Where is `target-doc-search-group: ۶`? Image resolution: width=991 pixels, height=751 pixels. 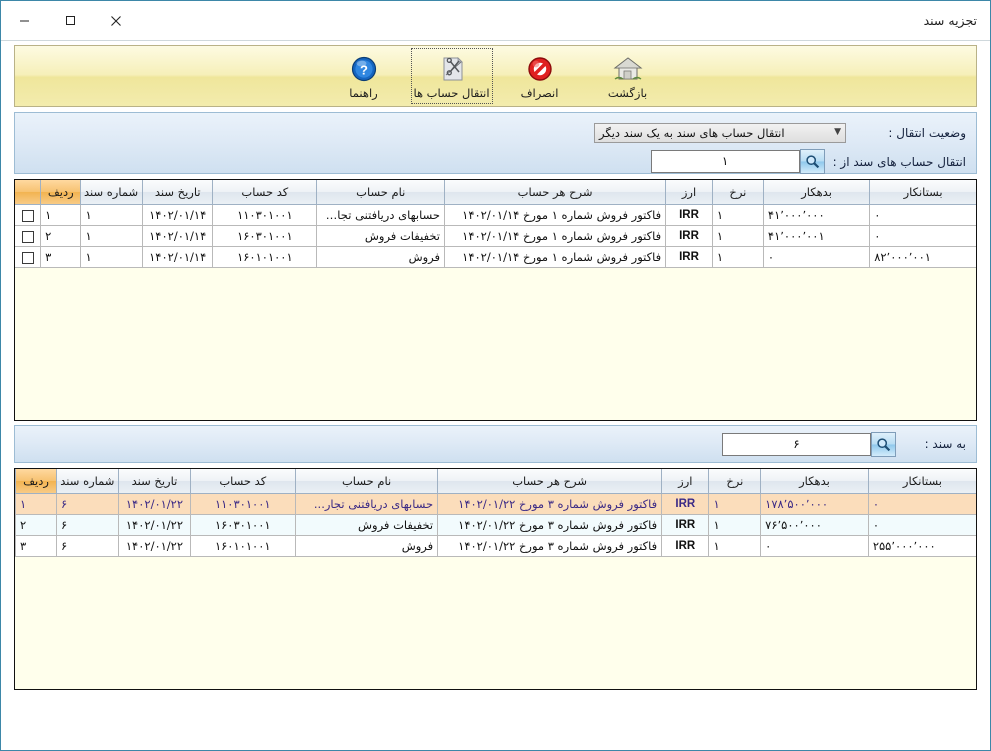 target-doc-search-group: ۶ is located at coordinates (809, 444).